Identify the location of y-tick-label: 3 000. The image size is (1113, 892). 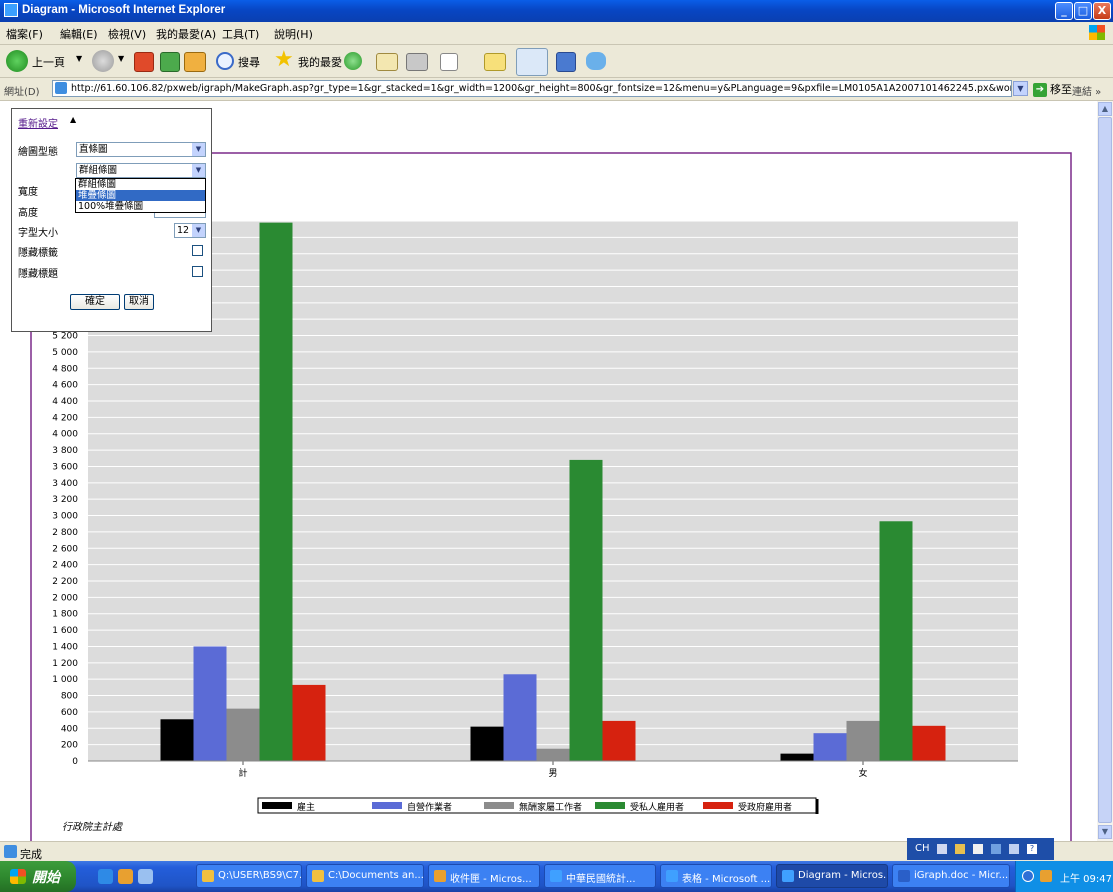
(65, 517).